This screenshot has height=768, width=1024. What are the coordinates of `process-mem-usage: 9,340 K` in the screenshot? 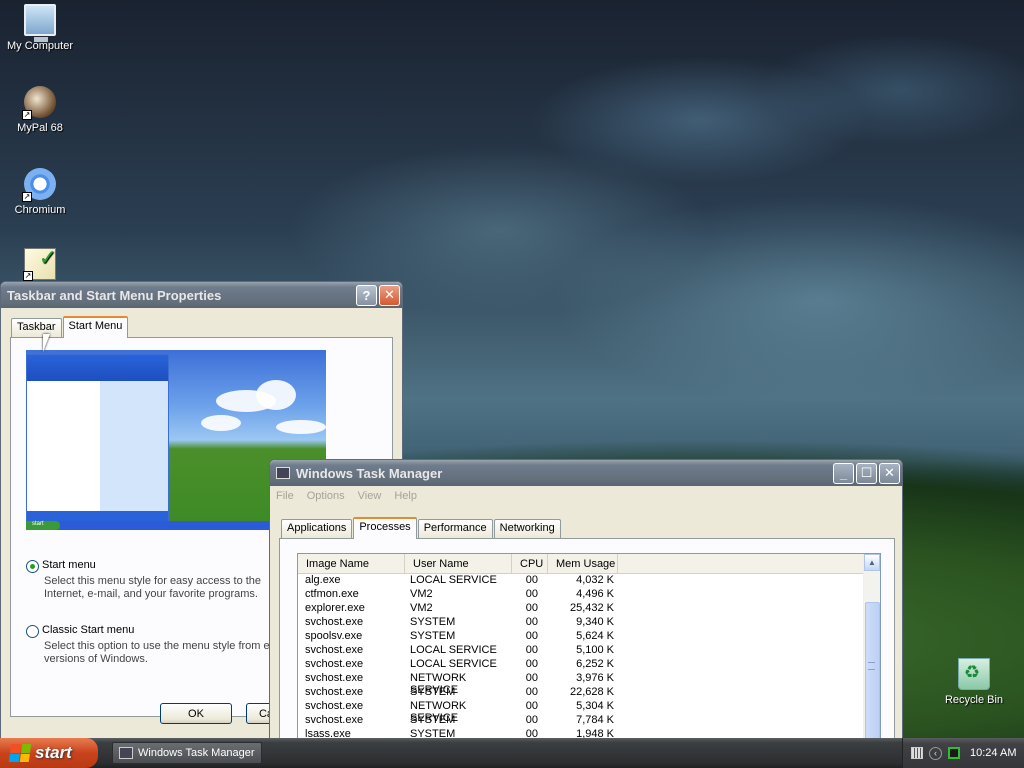 It's located at (595, 622).